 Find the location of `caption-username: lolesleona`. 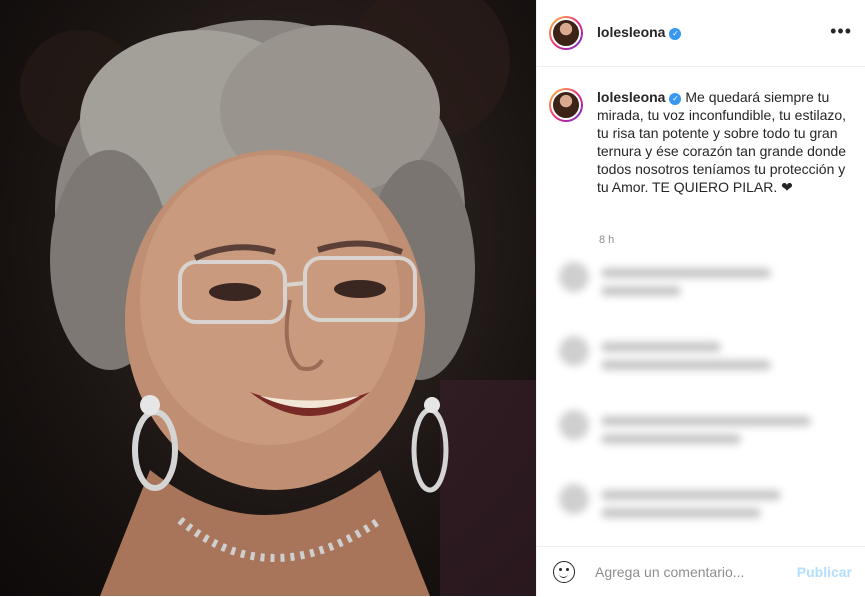

caption-username: lolesleona is located at coordinates (631, 97).